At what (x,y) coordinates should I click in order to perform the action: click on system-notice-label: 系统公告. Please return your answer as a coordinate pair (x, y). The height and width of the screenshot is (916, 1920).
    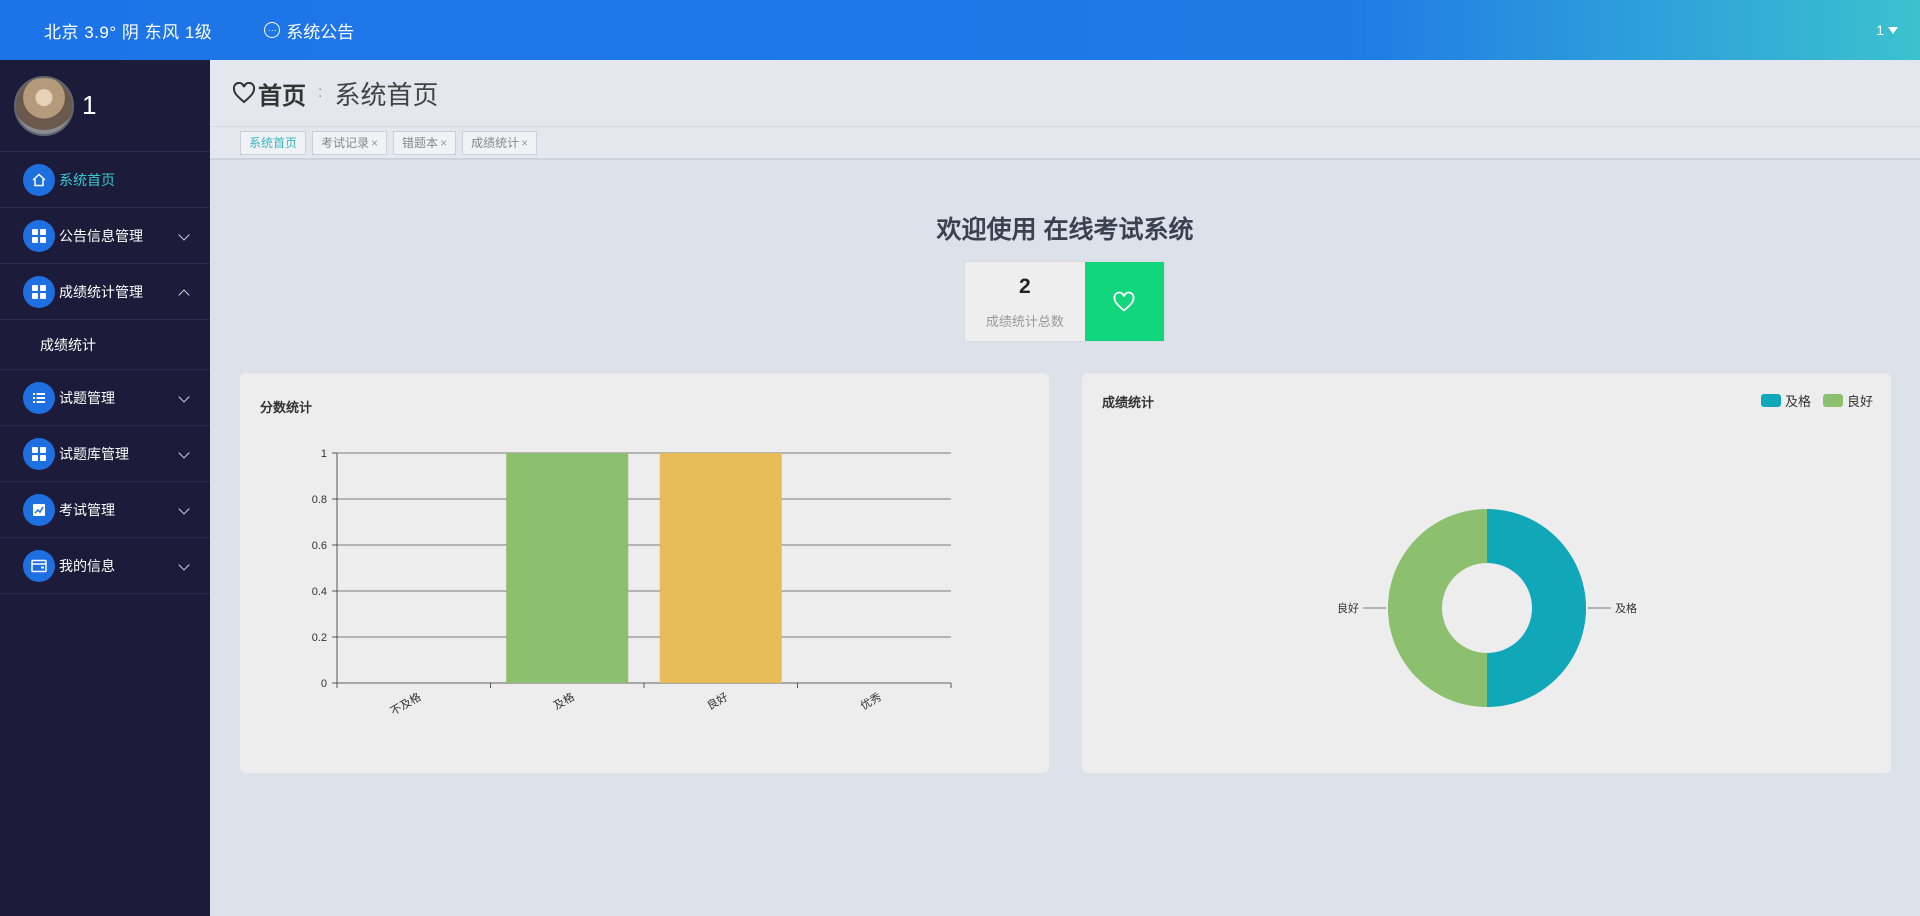
    Looking at the image, I should click on (320, 32).